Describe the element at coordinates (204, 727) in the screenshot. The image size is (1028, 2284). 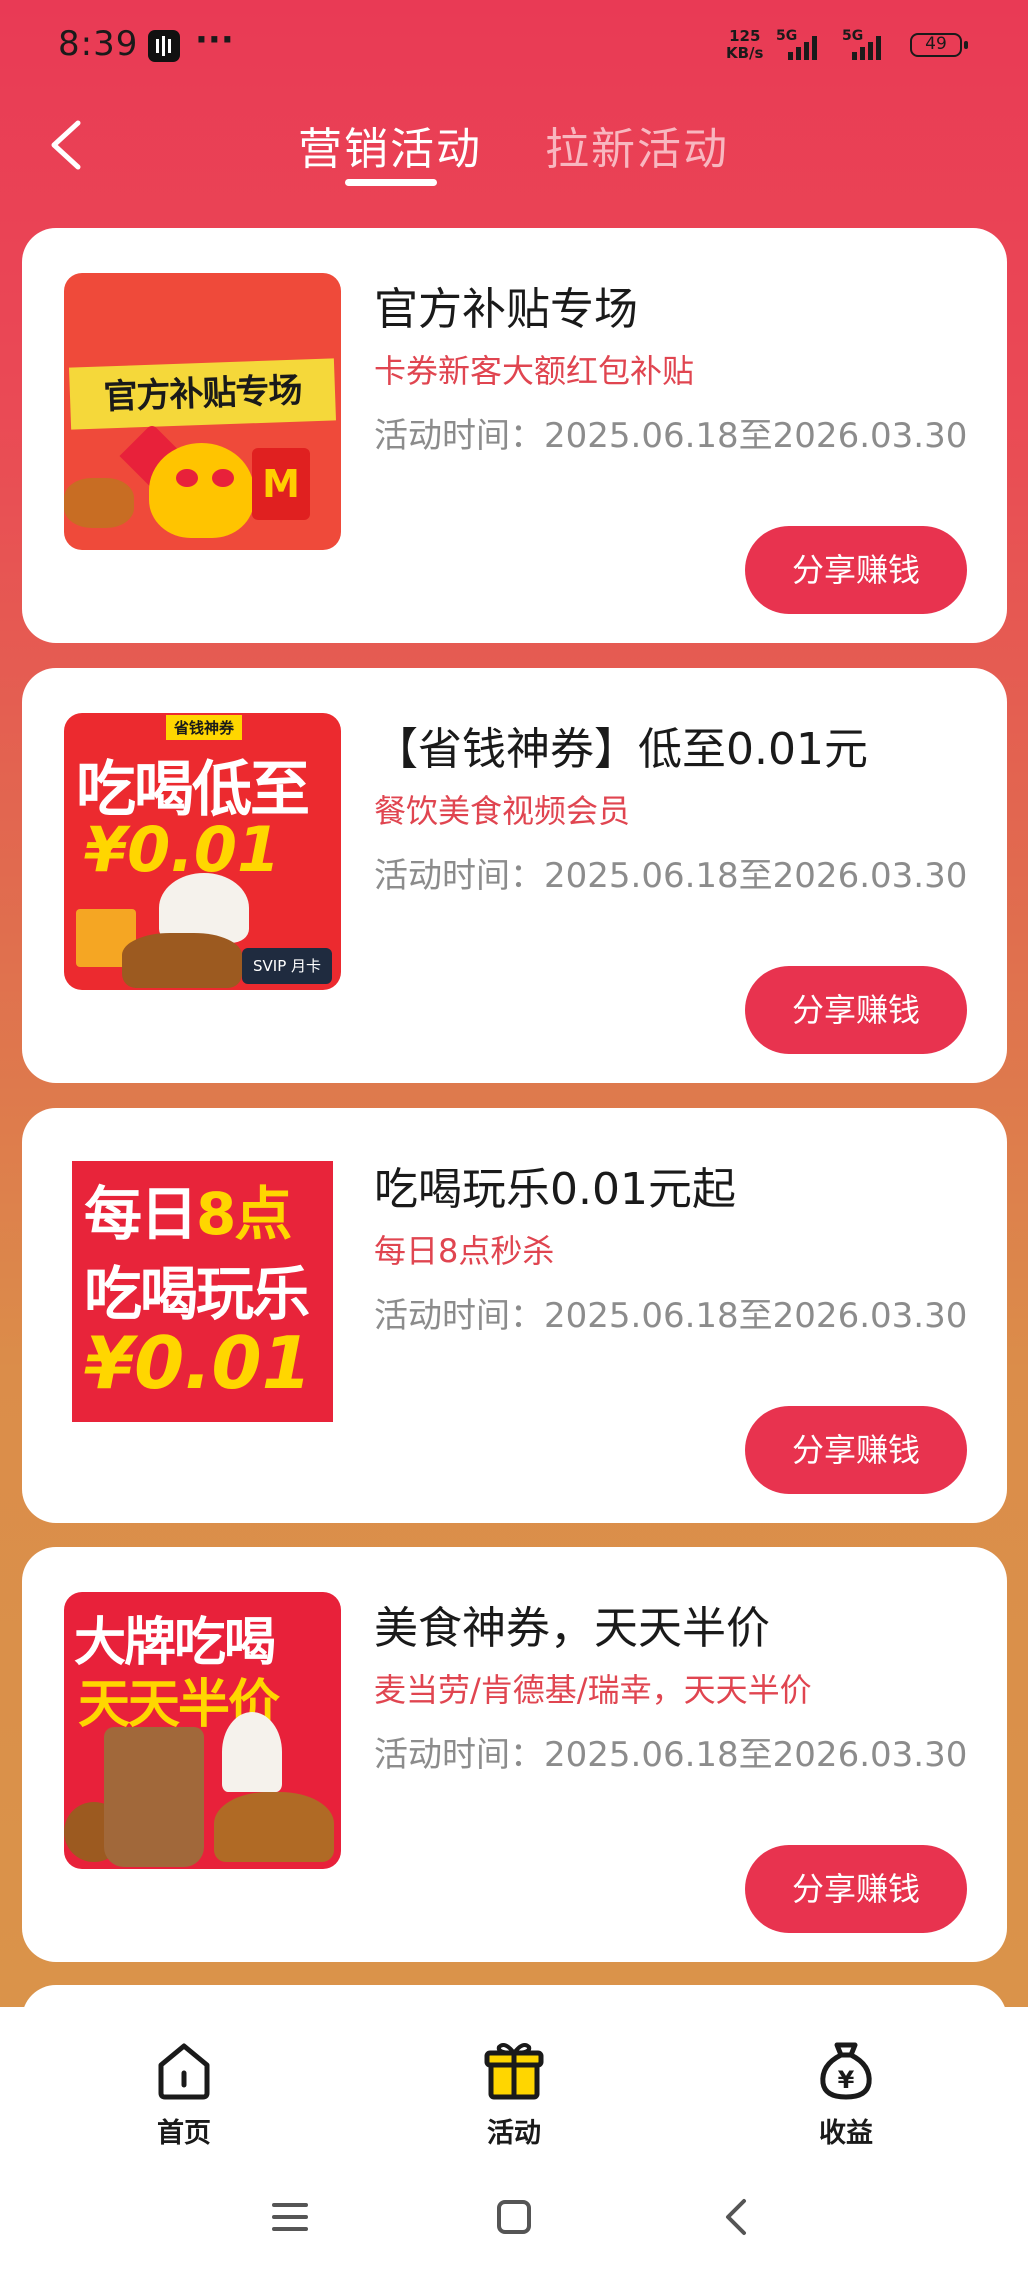
I see `thumbnail-tag: 省钱神券` at that location.